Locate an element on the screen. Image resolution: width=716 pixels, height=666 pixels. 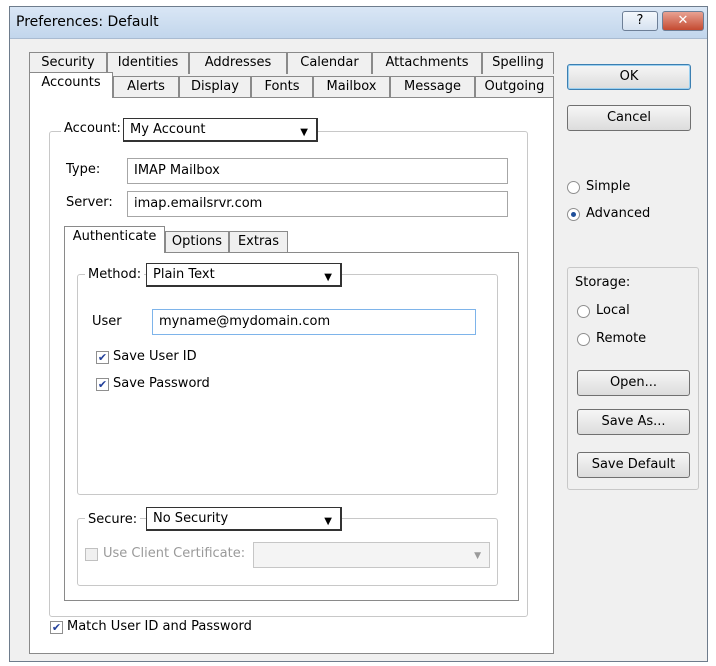
help-button: ? is located at coordinates (640, 21).